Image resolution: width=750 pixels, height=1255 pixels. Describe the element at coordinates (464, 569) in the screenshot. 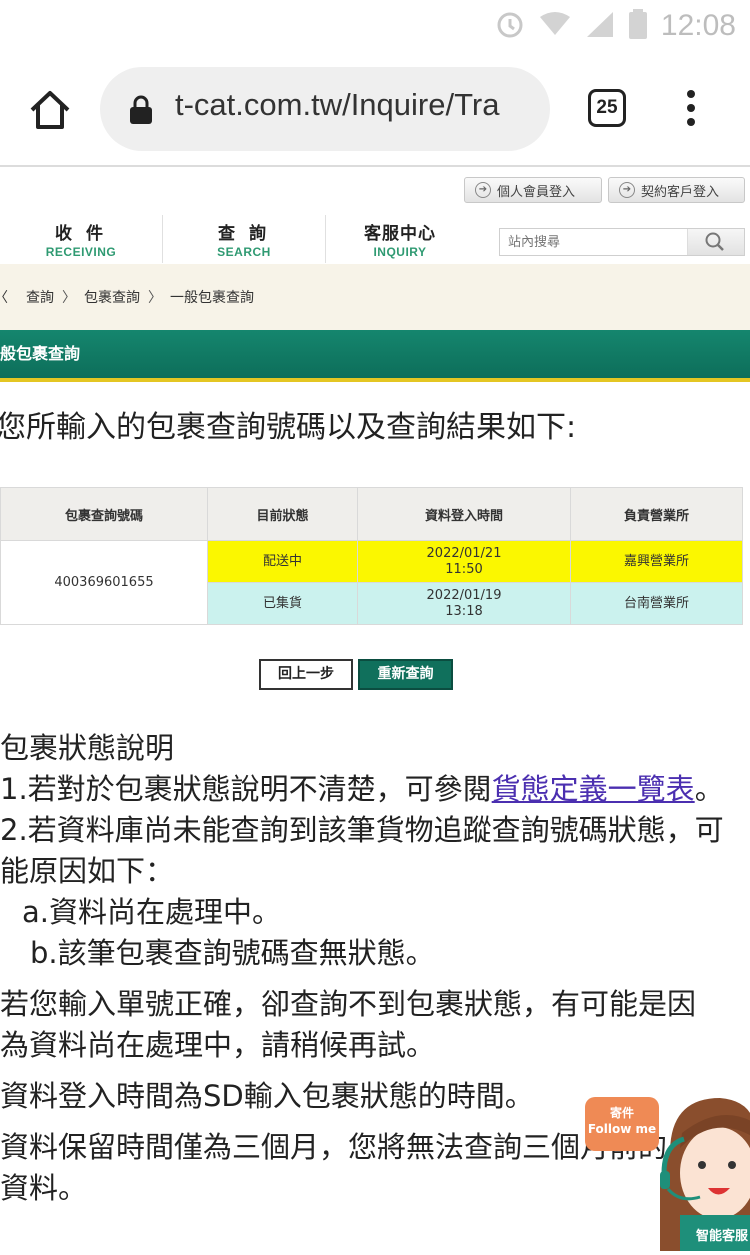

I see `time-text: 11:50` at that location.